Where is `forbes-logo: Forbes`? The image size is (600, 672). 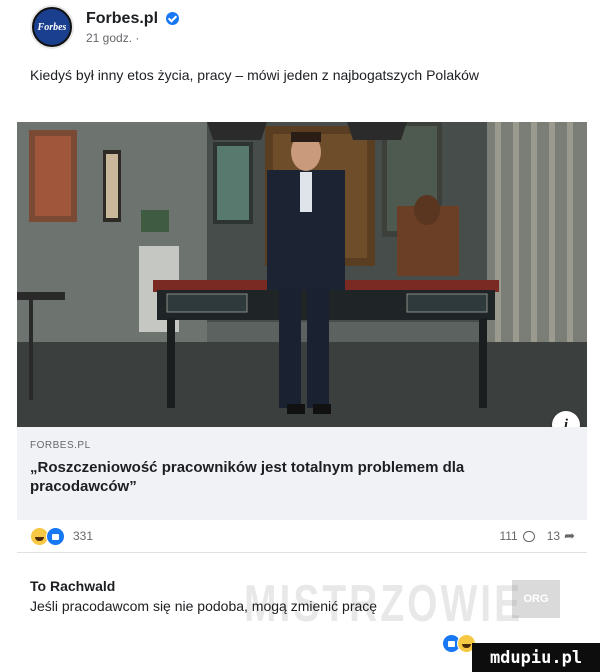
forbes-logo: Forbes is located at coordinates (52, 27).